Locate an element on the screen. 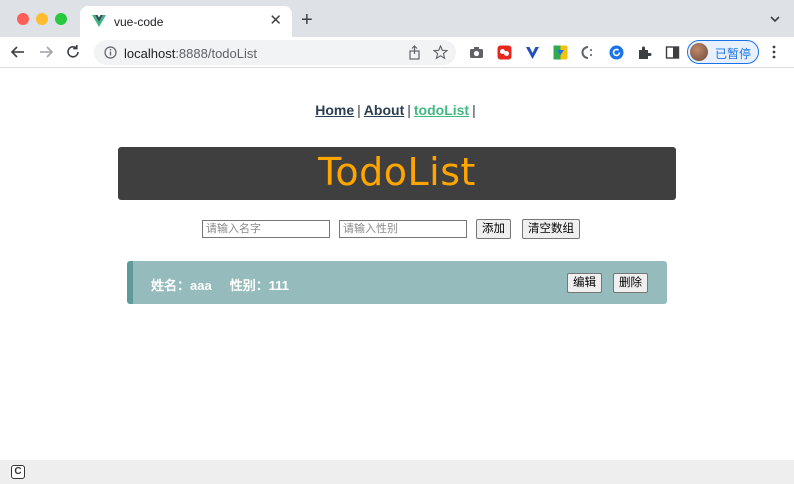  bottom-status-bar: C is located at coordinates (397, 472).